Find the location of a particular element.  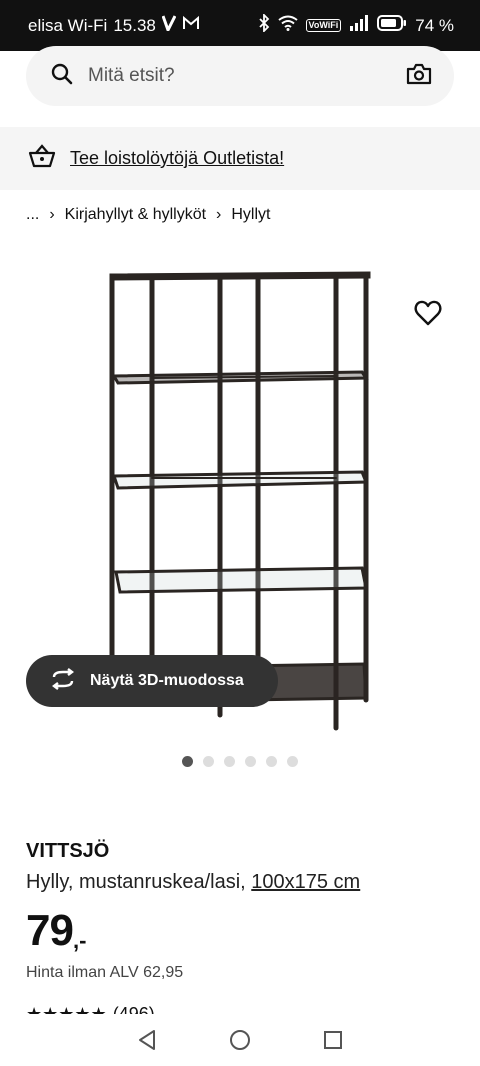

search-icon is located at coordinates (62, 76).